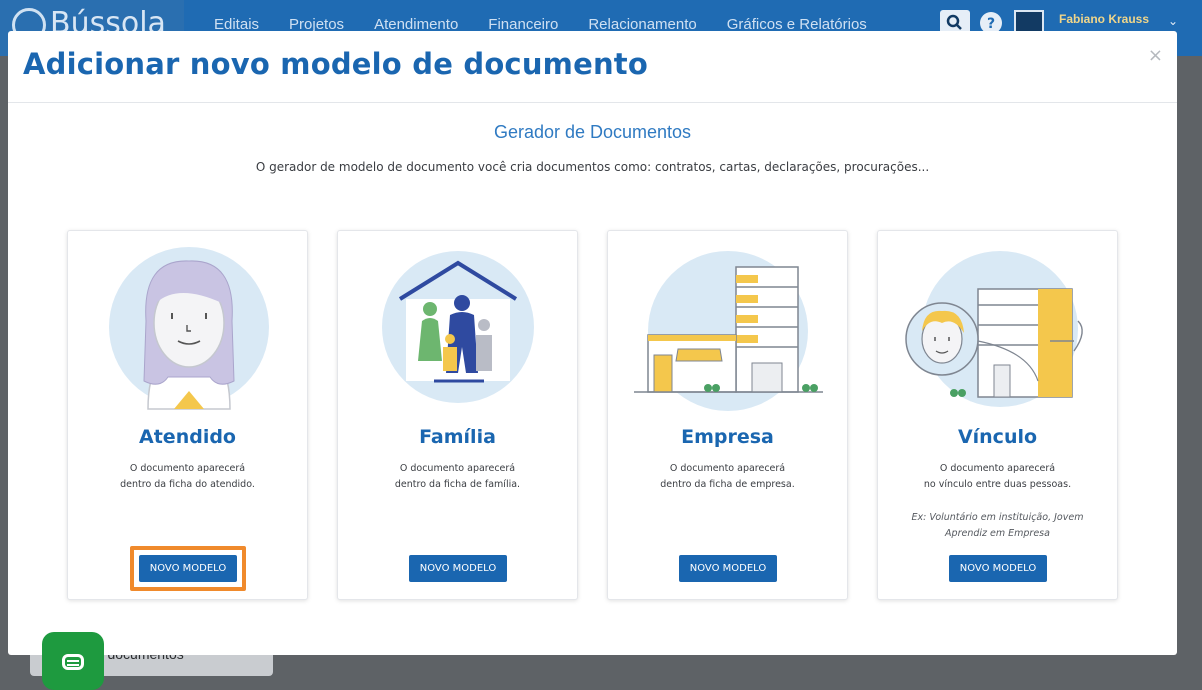 The width and height of the screenshot is (1202, 690). I want to click on modal-header: Adicionar novo modelo de documento ×, so click(592, 67).